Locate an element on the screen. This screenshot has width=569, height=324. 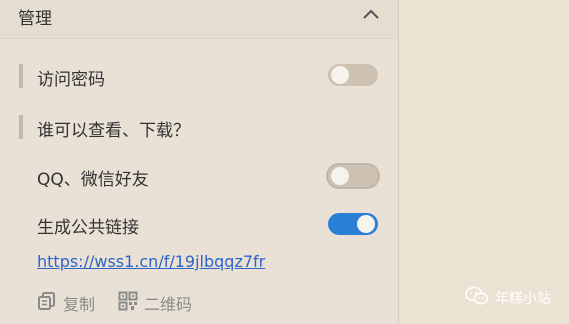
public-link-url: https://wss1.cn/f/19jlbqqz7fr is located at coordinates (151, 261).